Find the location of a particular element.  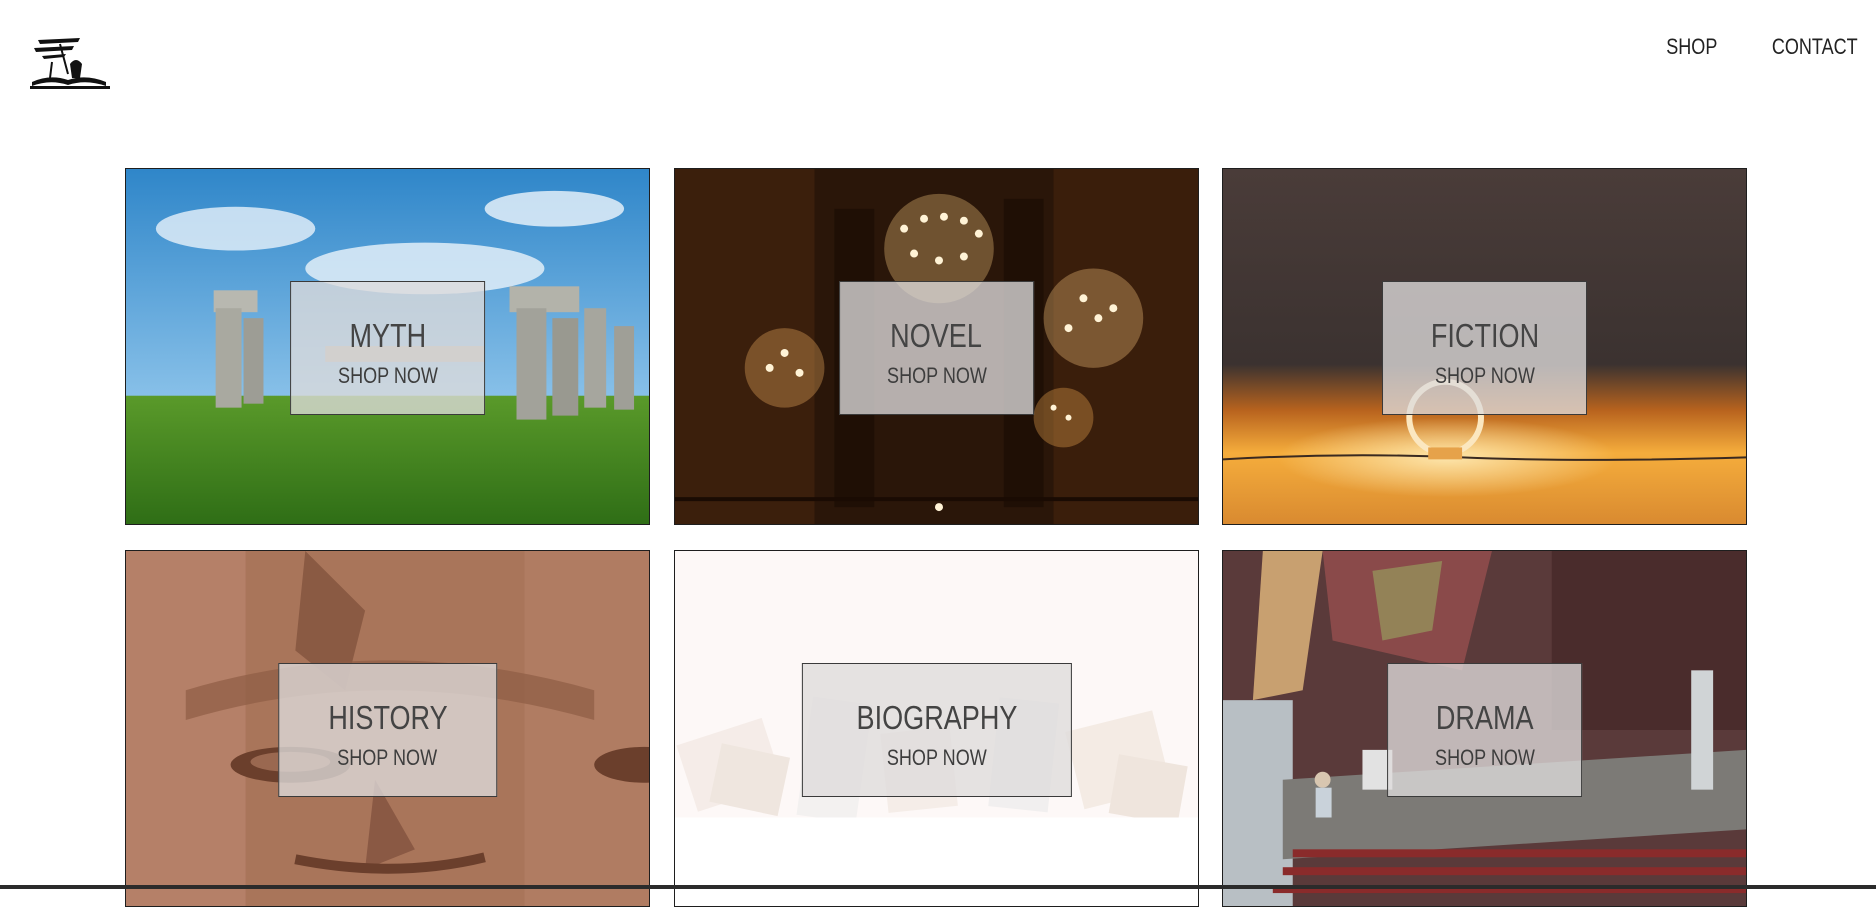

category-tile-drama: DRAMA SHOP NOW is located at coordinates (1484, 728).